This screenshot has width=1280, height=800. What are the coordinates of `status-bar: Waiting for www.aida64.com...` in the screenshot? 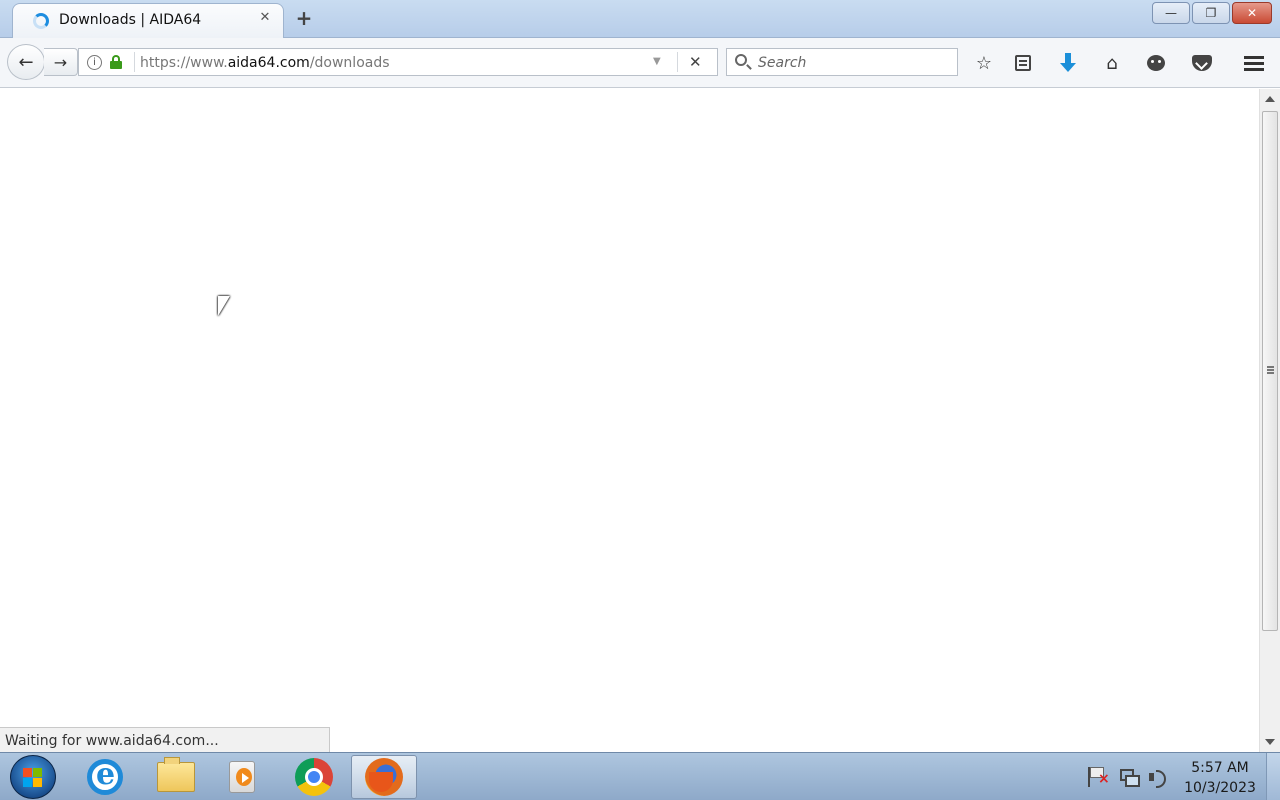 It's located at (165, 739).